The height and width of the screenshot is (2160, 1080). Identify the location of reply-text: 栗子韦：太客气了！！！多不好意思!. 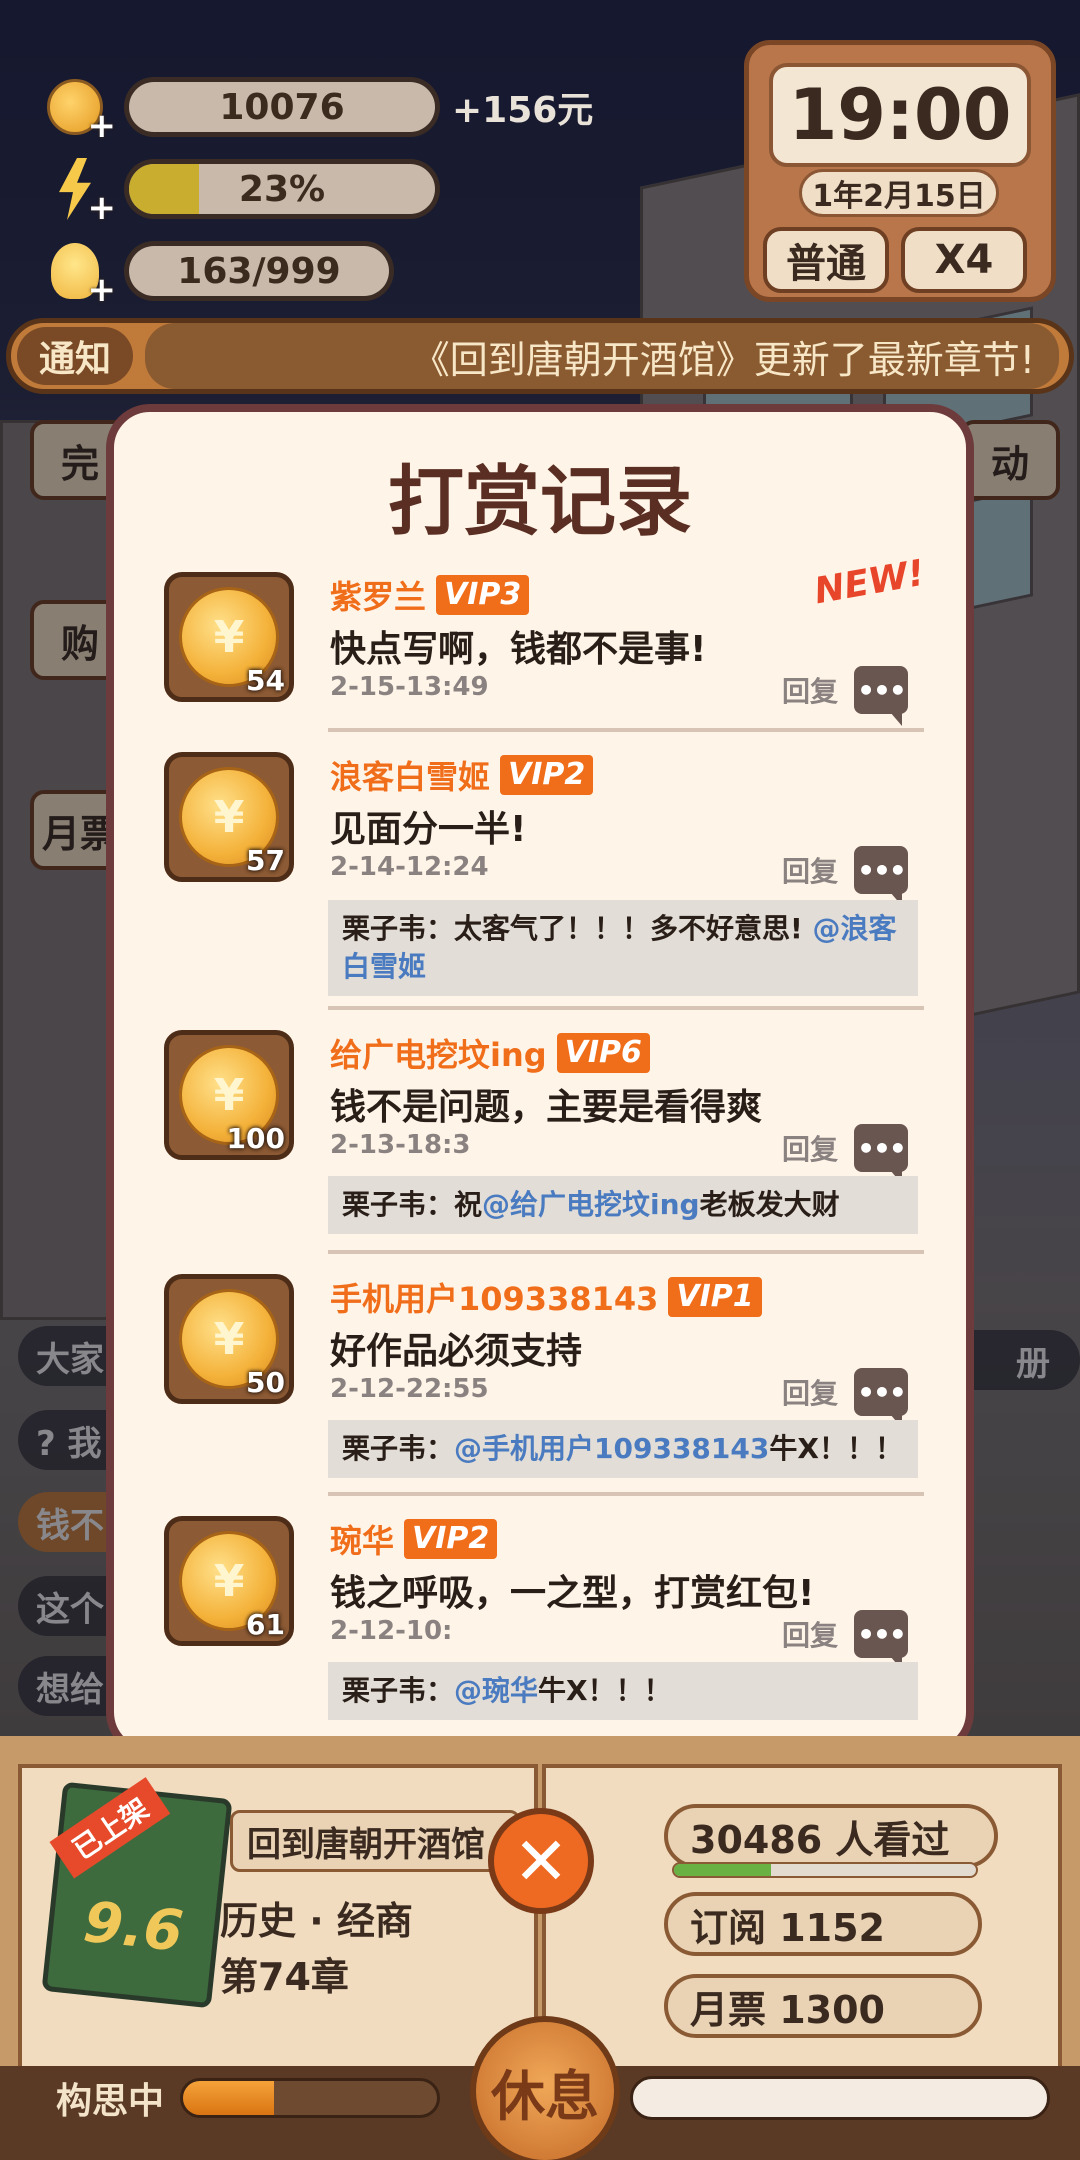
(577, 928).